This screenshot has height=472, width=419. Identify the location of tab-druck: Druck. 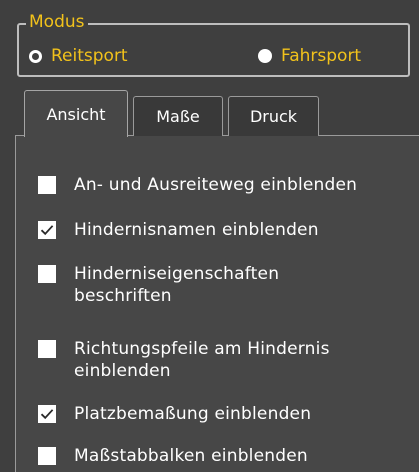
(273, 116).